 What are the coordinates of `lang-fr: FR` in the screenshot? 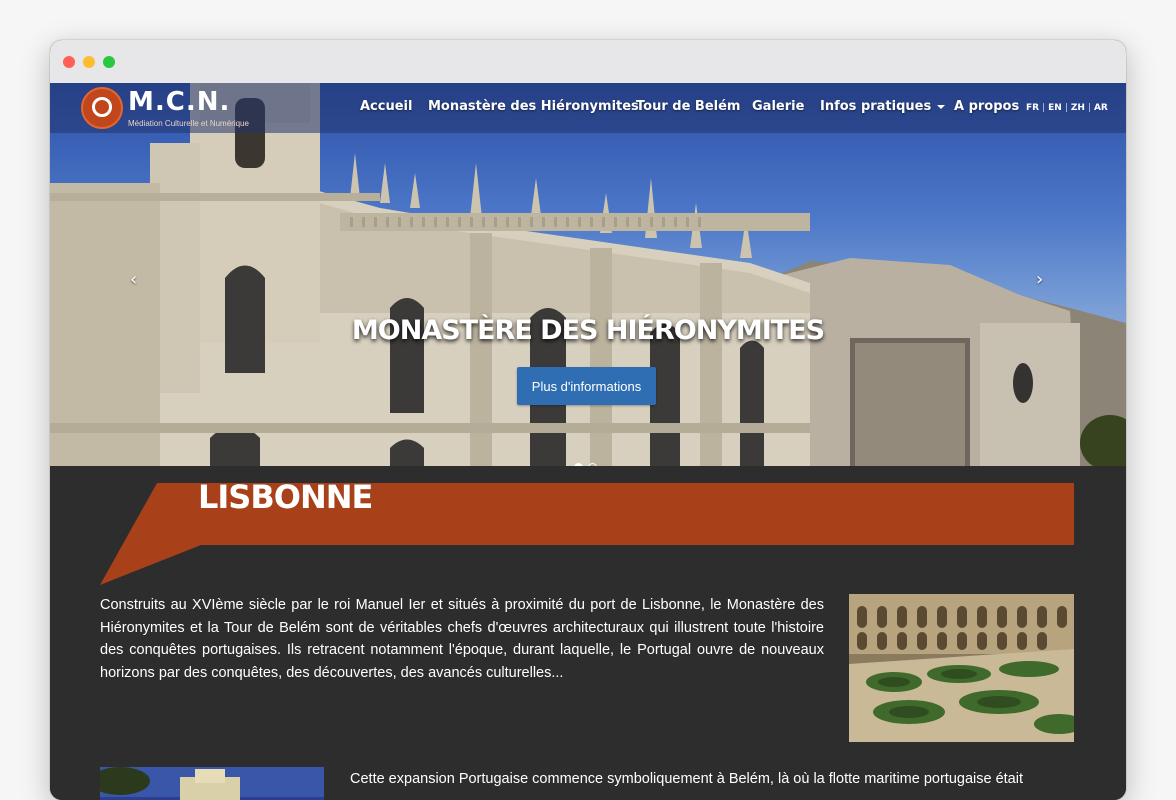 It's located at (1032, 108).